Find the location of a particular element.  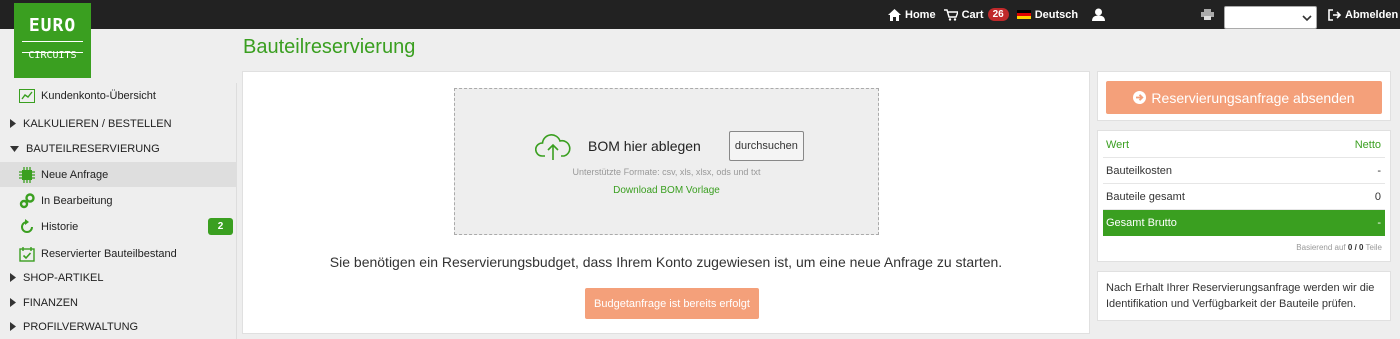

language-switch: Deutsch is located at coordinates (1047, 14).